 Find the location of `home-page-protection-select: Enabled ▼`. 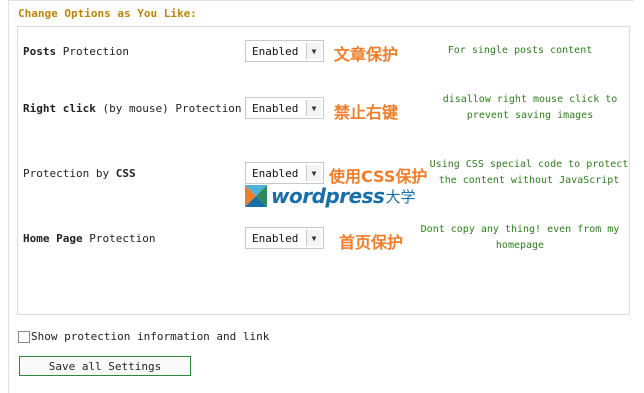

home-page-protection-select: Enabled ▼ is located at coordinates (284, 238).